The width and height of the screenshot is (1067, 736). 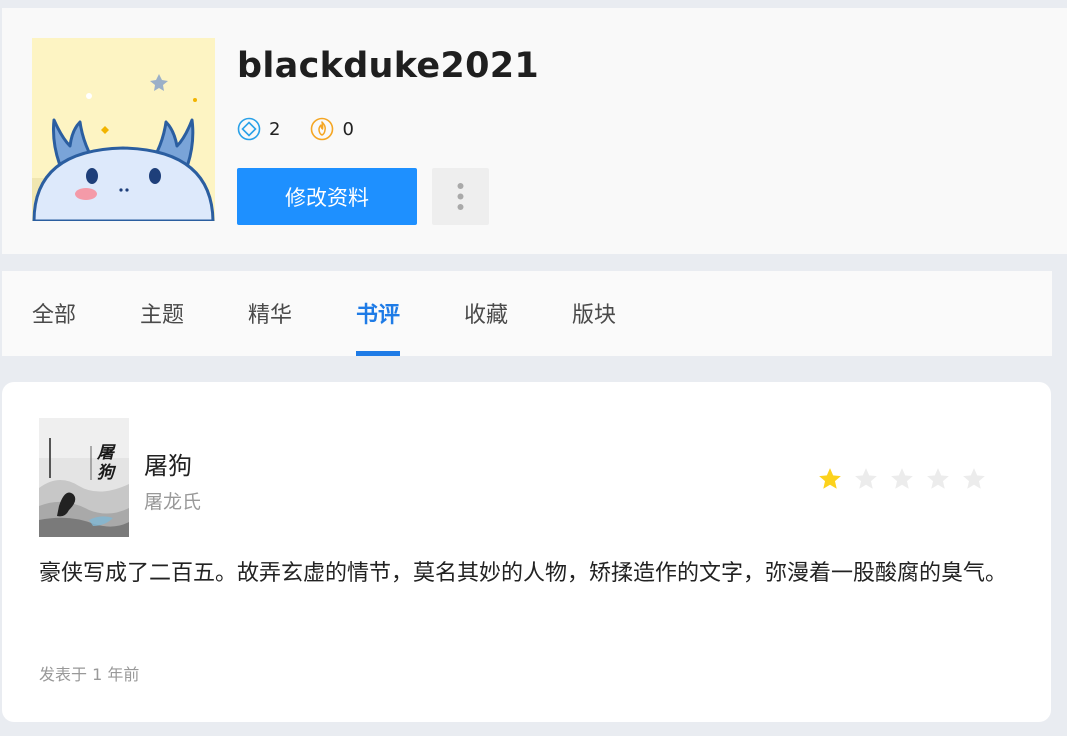 I want to click on more-options-button, so click(x=460, y=196).